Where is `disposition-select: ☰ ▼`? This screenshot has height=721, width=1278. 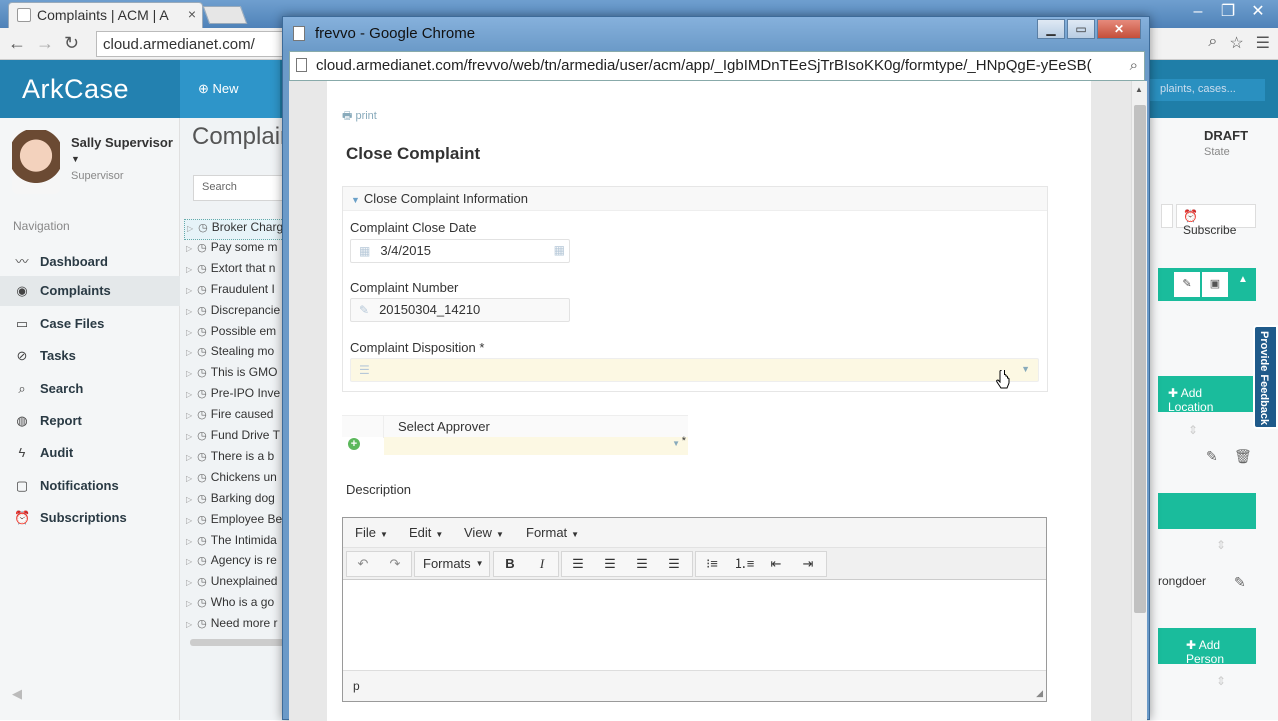
disposition-select: ☰ ▼ is located at coordinates (694, 370).